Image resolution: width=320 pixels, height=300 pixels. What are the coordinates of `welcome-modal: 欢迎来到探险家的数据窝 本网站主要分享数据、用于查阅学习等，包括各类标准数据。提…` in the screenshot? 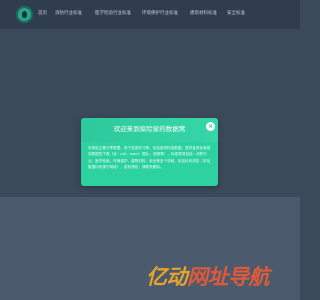 It's located at (149, 152).